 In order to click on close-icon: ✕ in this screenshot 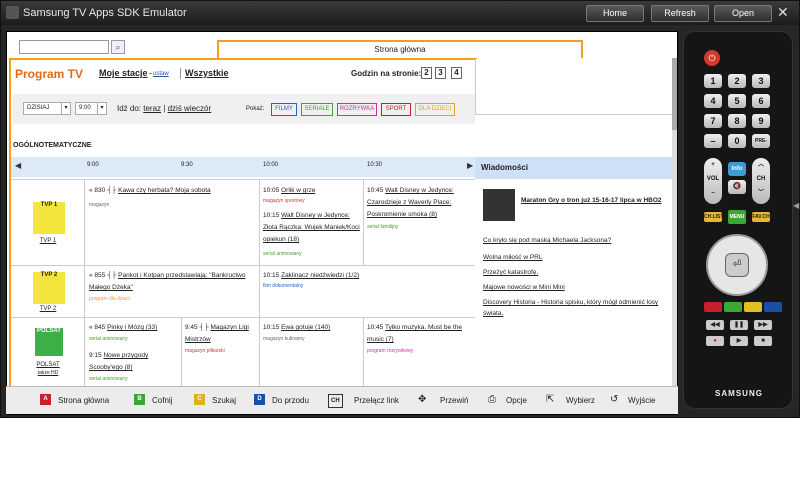, I will do `click(783, 12)`.